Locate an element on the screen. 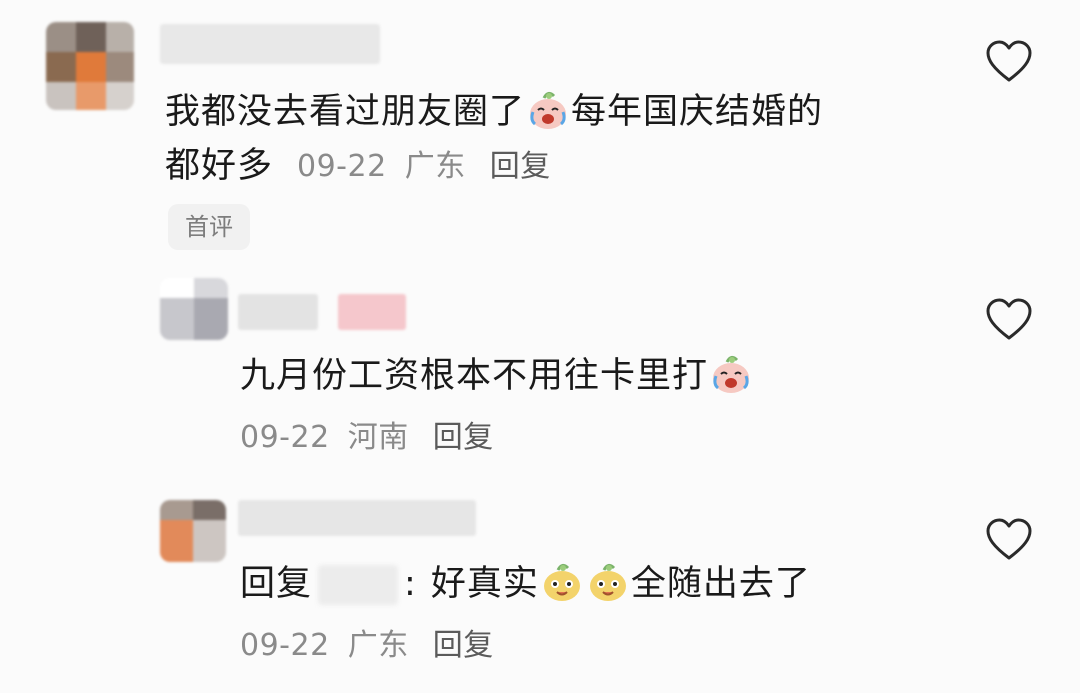 The image size is (1080, 693). comment-text: 我都没去看过朋友圈了 每年国庆结婚的 is located at coordinates (494, 112).